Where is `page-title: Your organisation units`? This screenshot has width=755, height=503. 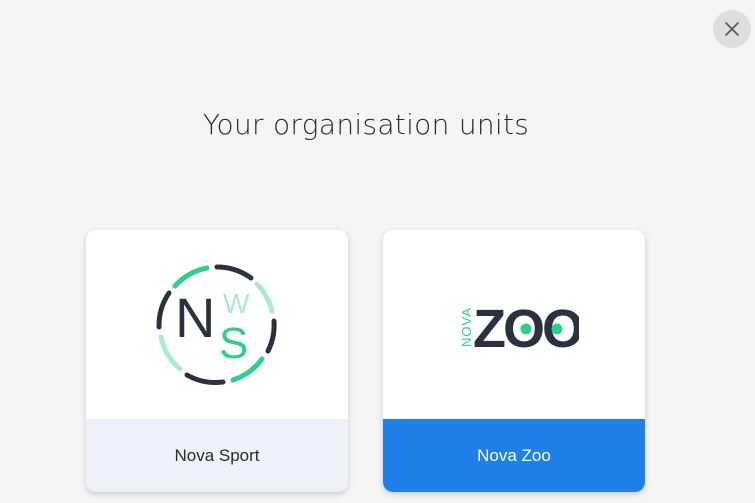
page-title: Your organisation units is located at coordinates (366, 124).